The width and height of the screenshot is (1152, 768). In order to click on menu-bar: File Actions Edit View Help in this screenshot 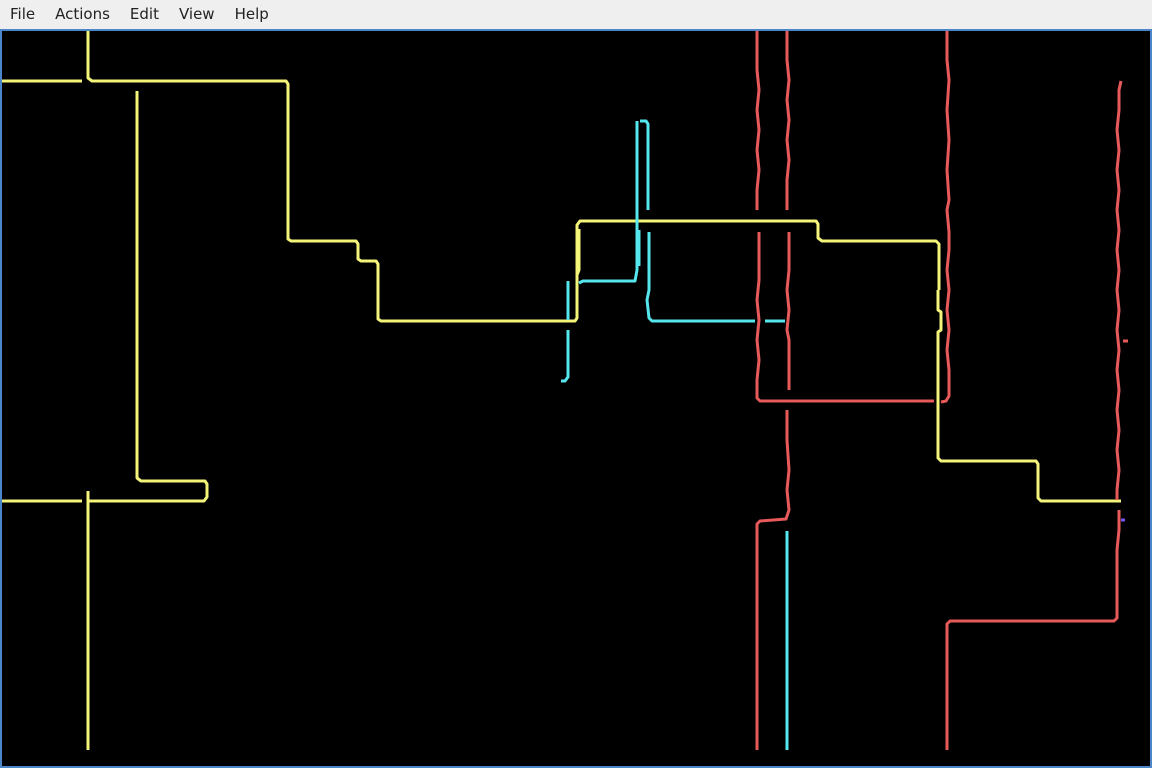, I will do `click(576, 14)`.